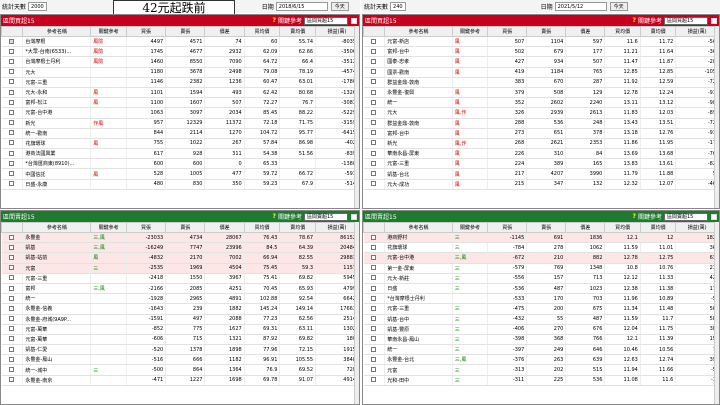  I want to click on table-row: 台灣摩根 風險 4497 4571 74 60 55.74 -8035, so click(180, 42).